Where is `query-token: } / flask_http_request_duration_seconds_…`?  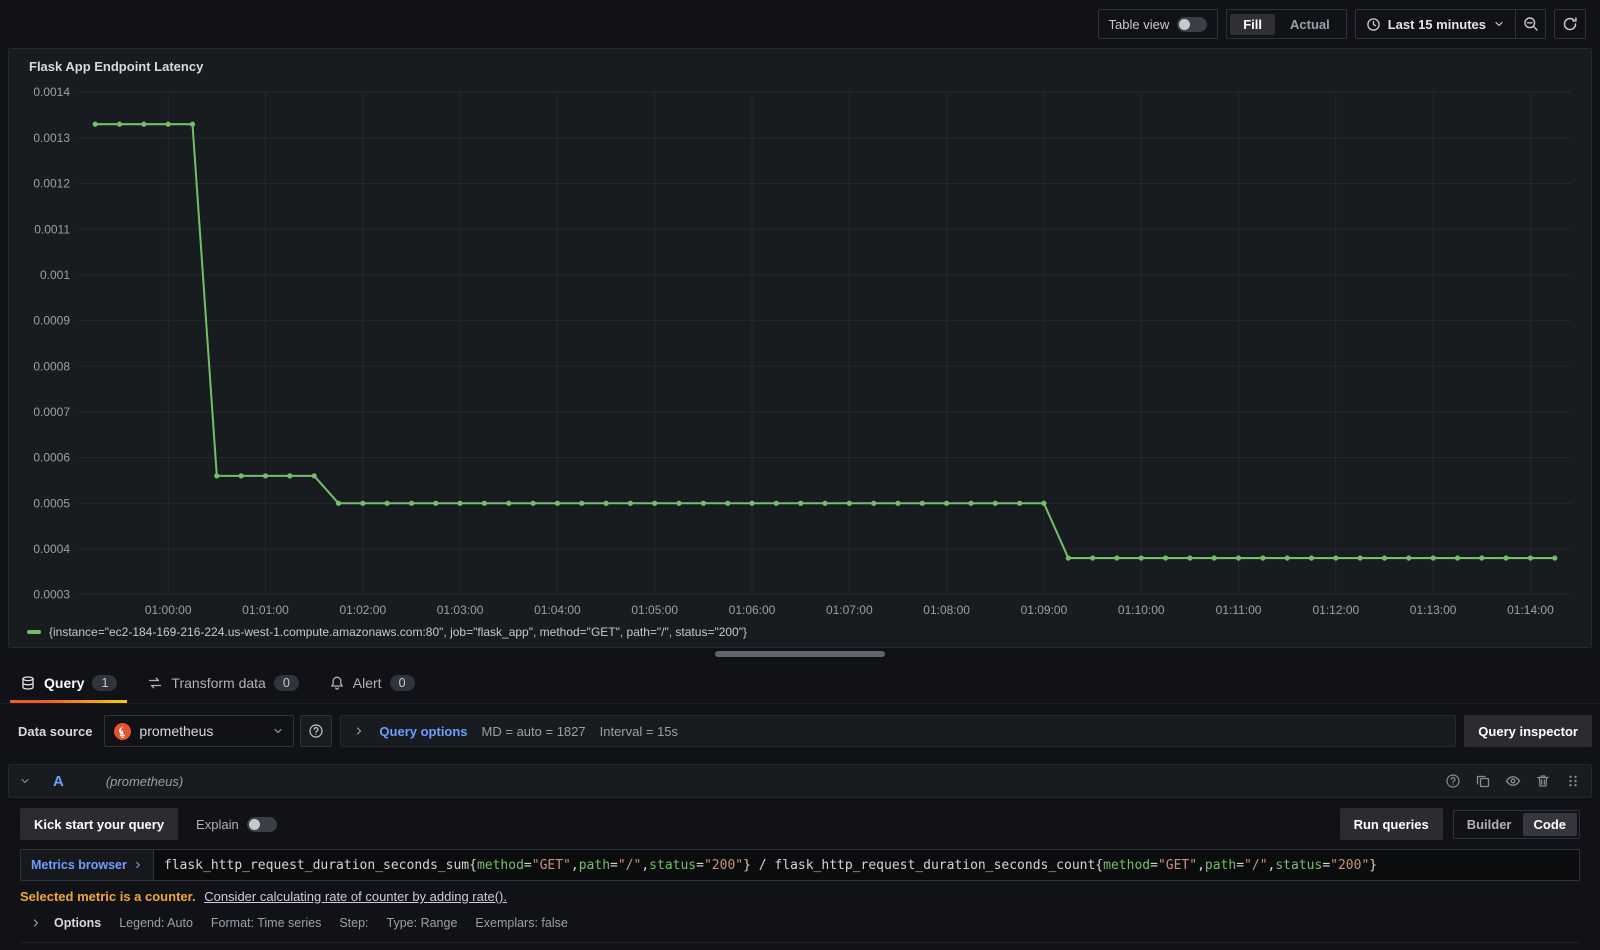 query-token: } / flask_http_request_duration_seconds_… is located at coordinates (923, 865).